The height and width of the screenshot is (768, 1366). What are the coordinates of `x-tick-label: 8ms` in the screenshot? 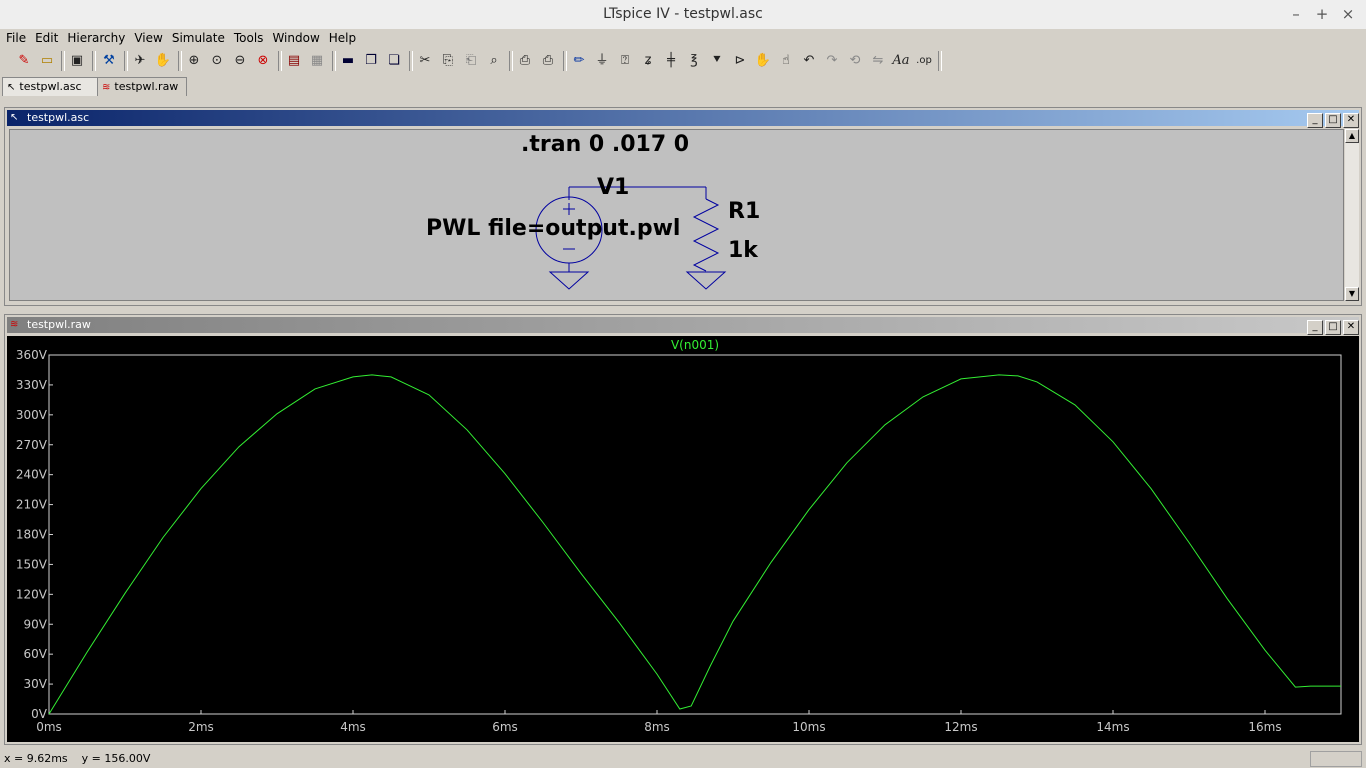 It's located at (657, 727).